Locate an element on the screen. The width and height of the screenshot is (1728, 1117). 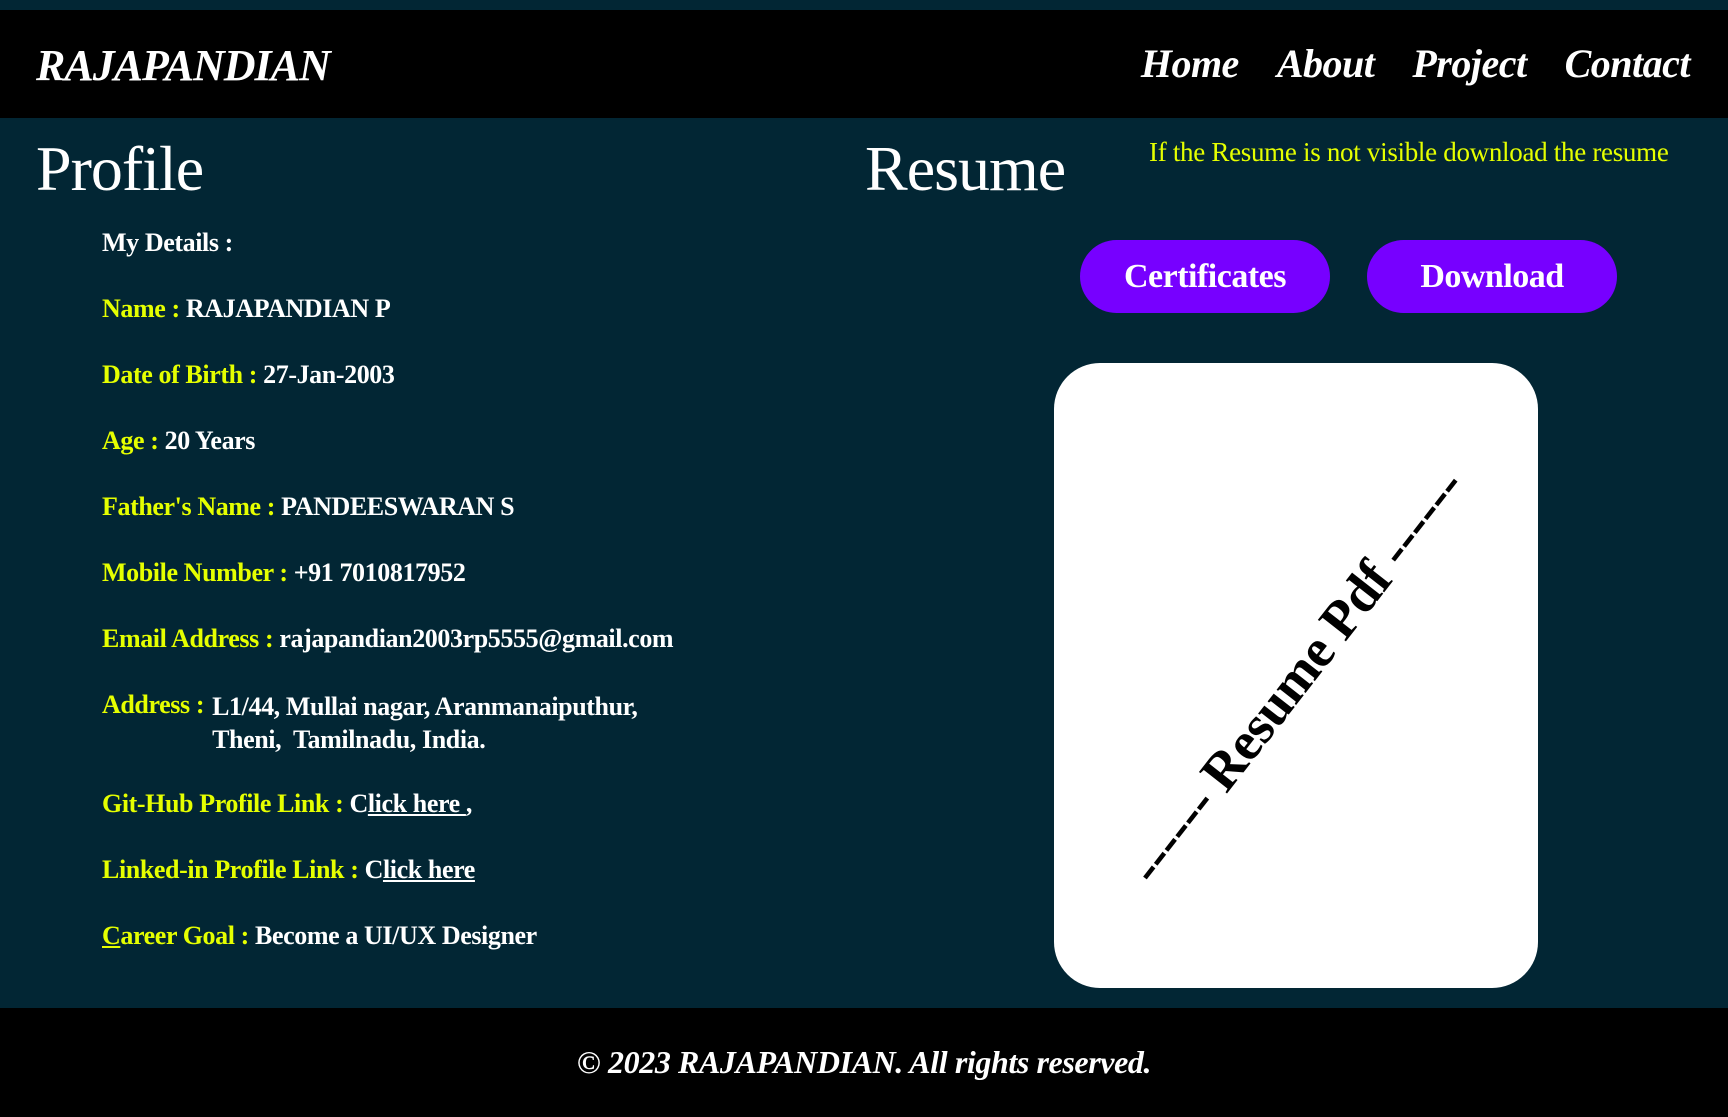
dob-row: Date of Birth : 27-Jan-2003 is located at coordinates (248, 375).